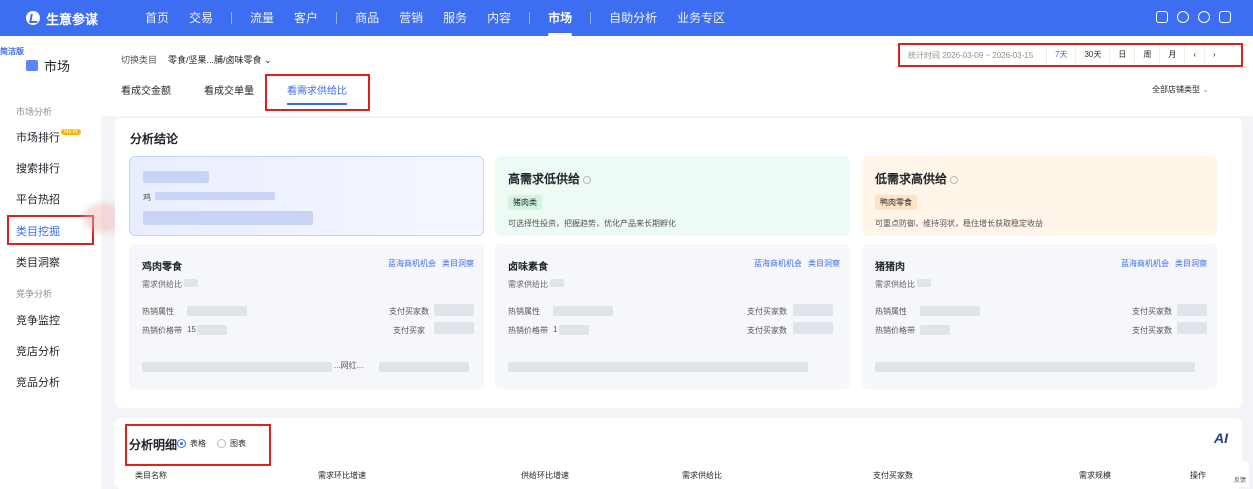 The height and width of the screenshot is (489, 1253). I want to click on highlight-box-sidebar, so click(50, 230).